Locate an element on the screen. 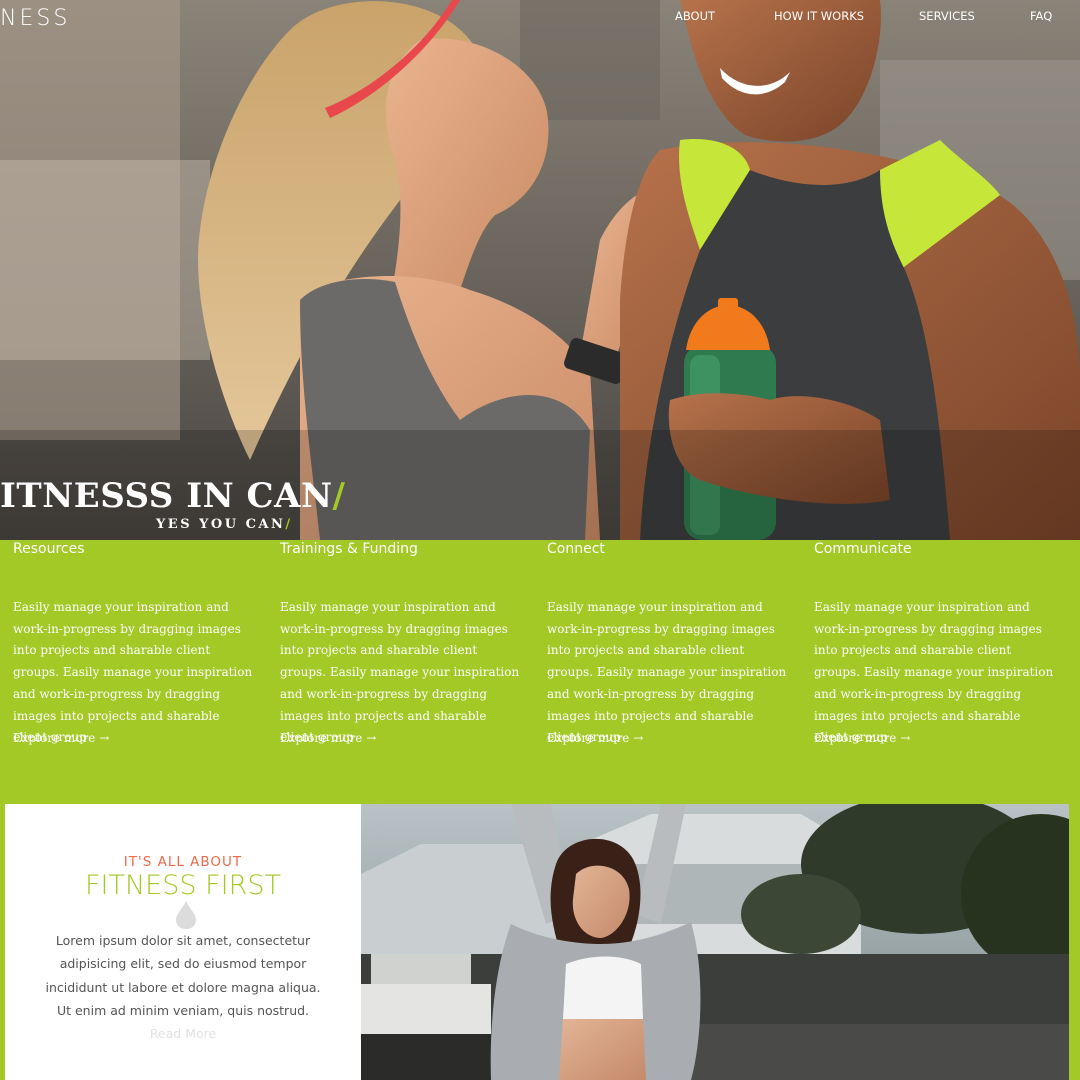 This screenshot has width=1080, height=1080. about-title: FITNESS FIRST is located at coordinates (183, 885).